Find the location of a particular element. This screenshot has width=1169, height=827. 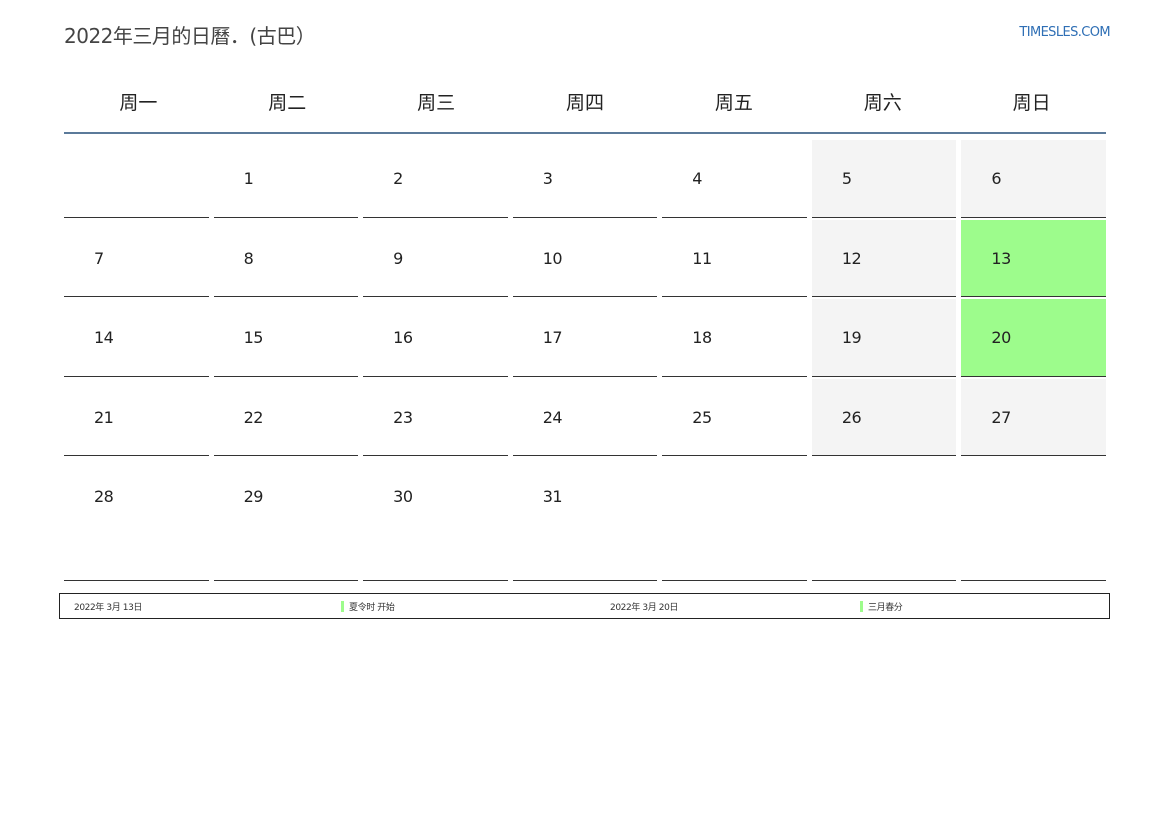

day-cell: 17 is located at coordinates (585, 338).